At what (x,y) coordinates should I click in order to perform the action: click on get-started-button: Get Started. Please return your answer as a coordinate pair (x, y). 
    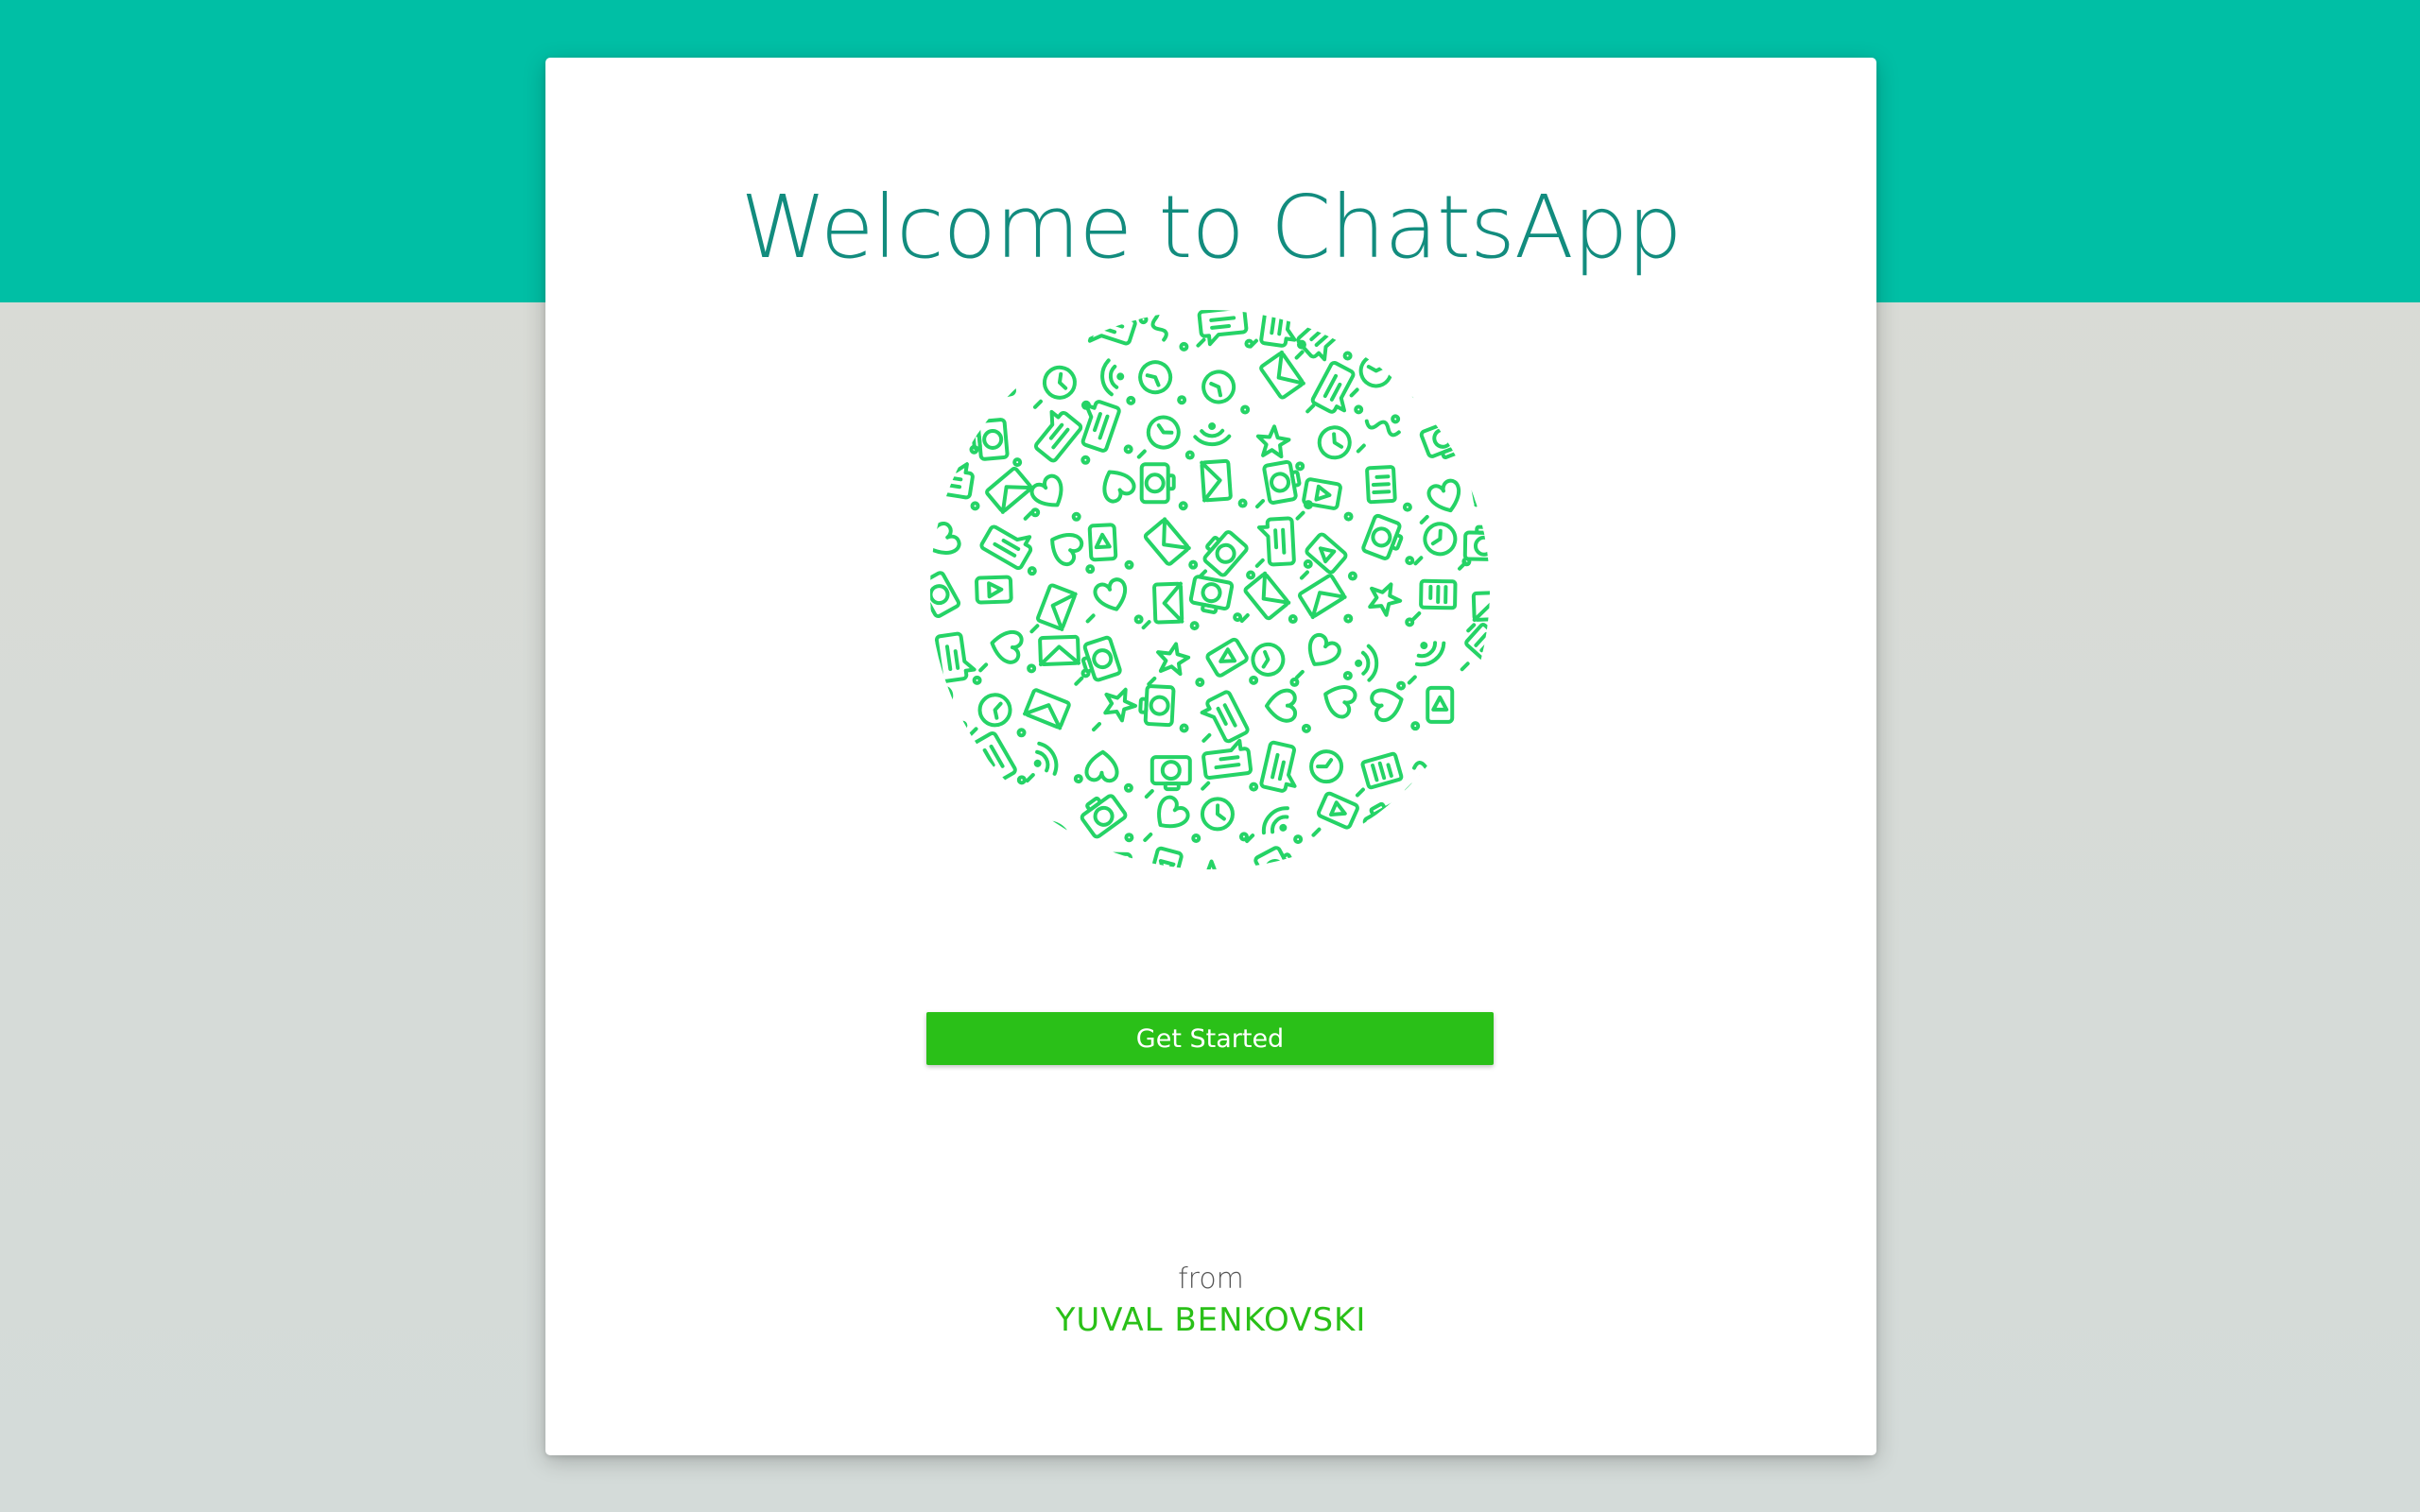
    Looking at the image, I should click on (1210, 1038).